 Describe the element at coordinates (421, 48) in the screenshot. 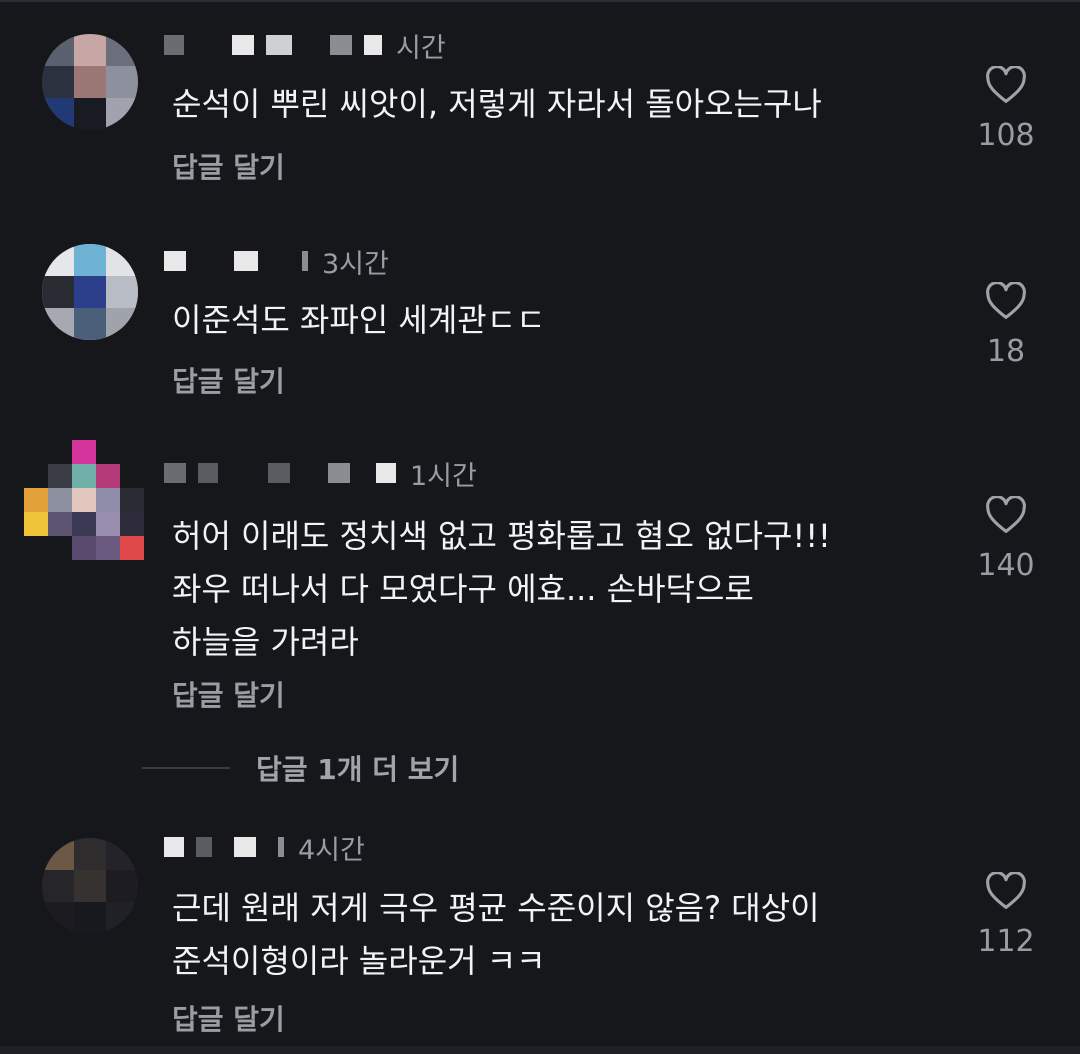

I see `comment-time: 시간` at that location.